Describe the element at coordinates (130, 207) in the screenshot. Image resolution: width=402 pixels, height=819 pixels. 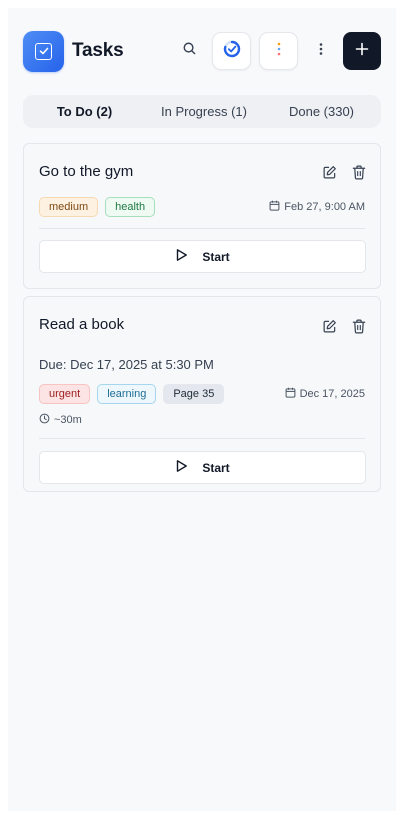
I see `category-tag: health` at that location.